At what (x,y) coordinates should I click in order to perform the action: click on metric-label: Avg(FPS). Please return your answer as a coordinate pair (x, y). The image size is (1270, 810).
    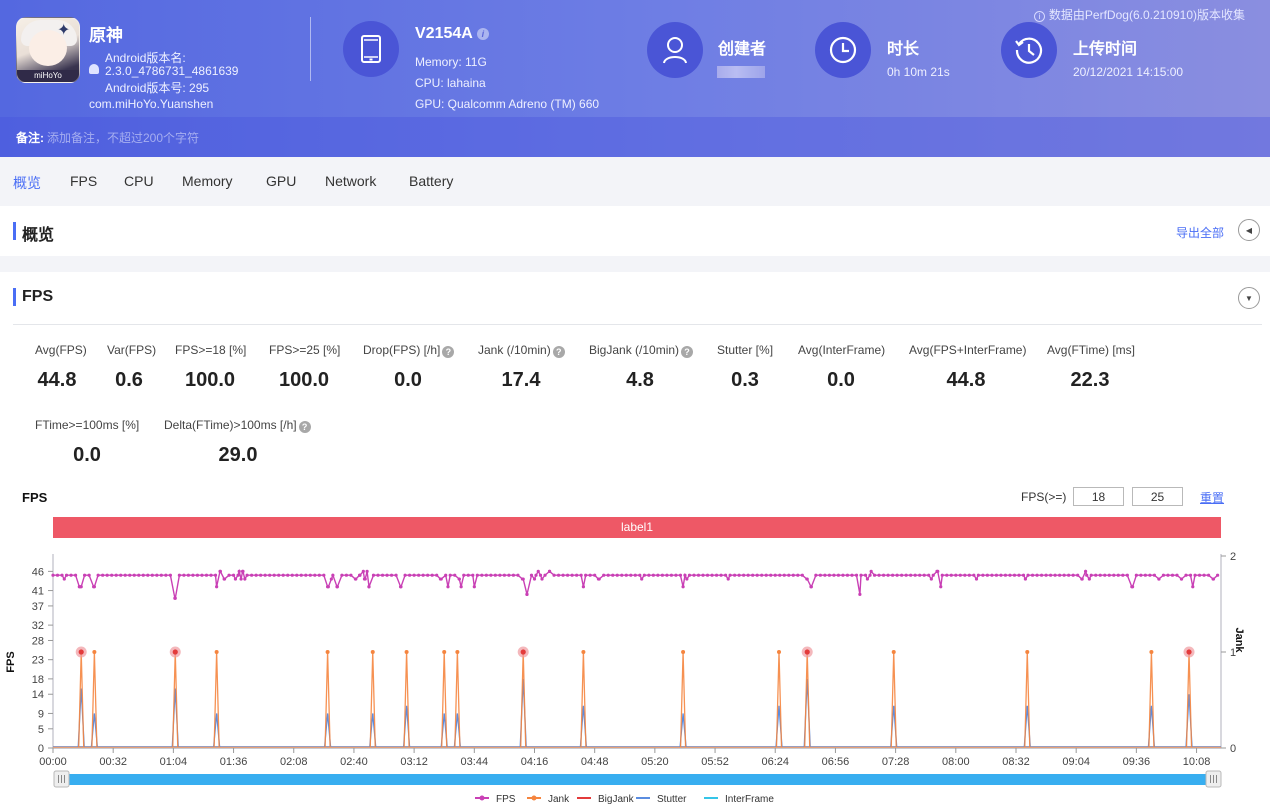
    Looking at the image, I should click on (61, 350).